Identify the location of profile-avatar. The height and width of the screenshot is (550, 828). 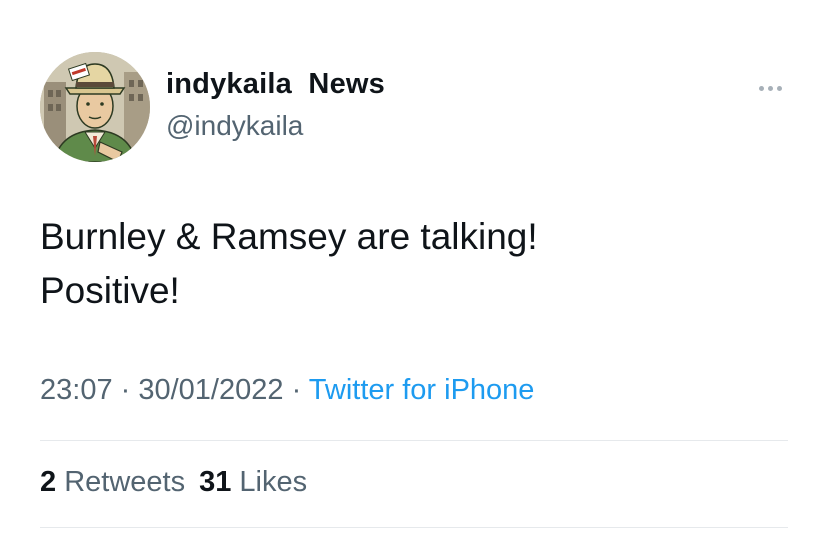
(95, 107).